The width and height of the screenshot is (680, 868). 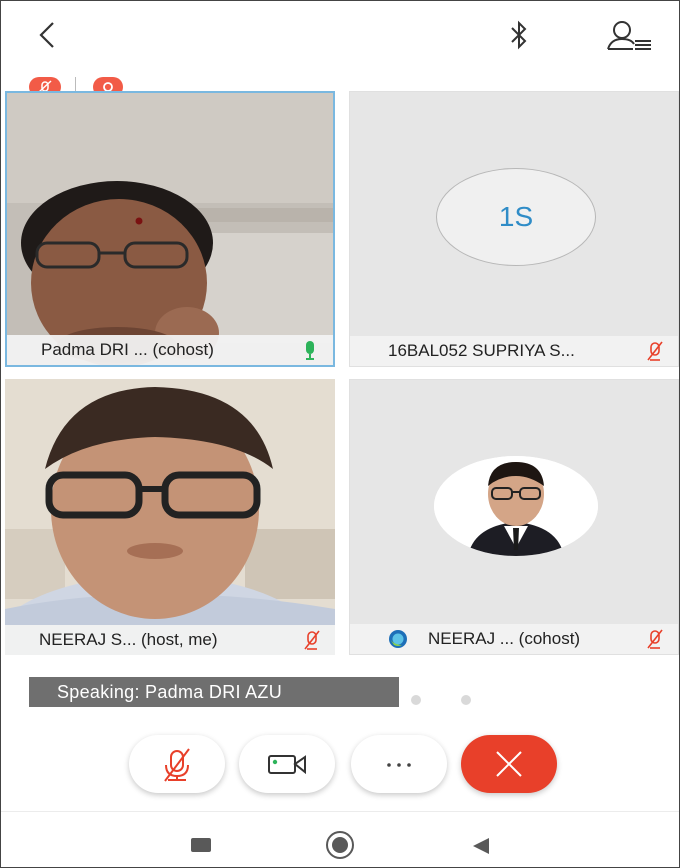 I want to click on recent-apps-button, so click(x=201, y=845).